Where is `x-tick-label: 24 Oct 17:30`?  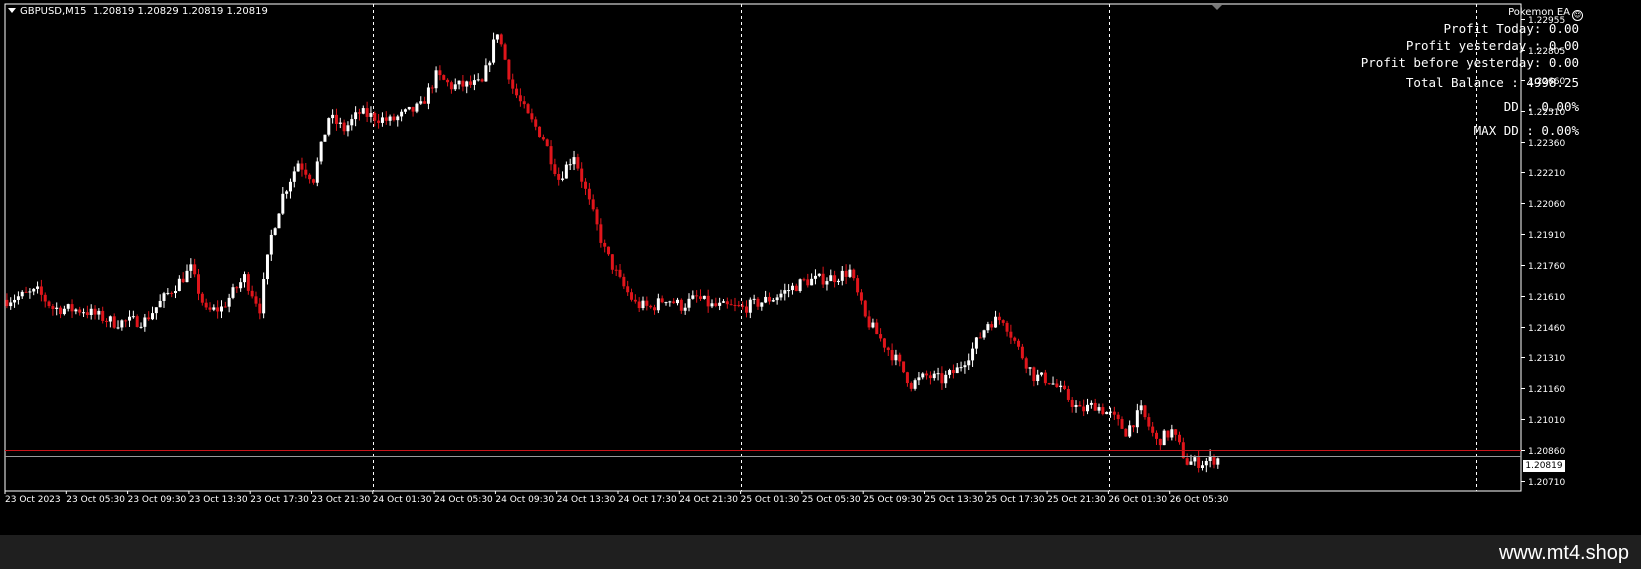
x-tick-label: 24 Oct 17:30 is located at coordinates (647, 500).